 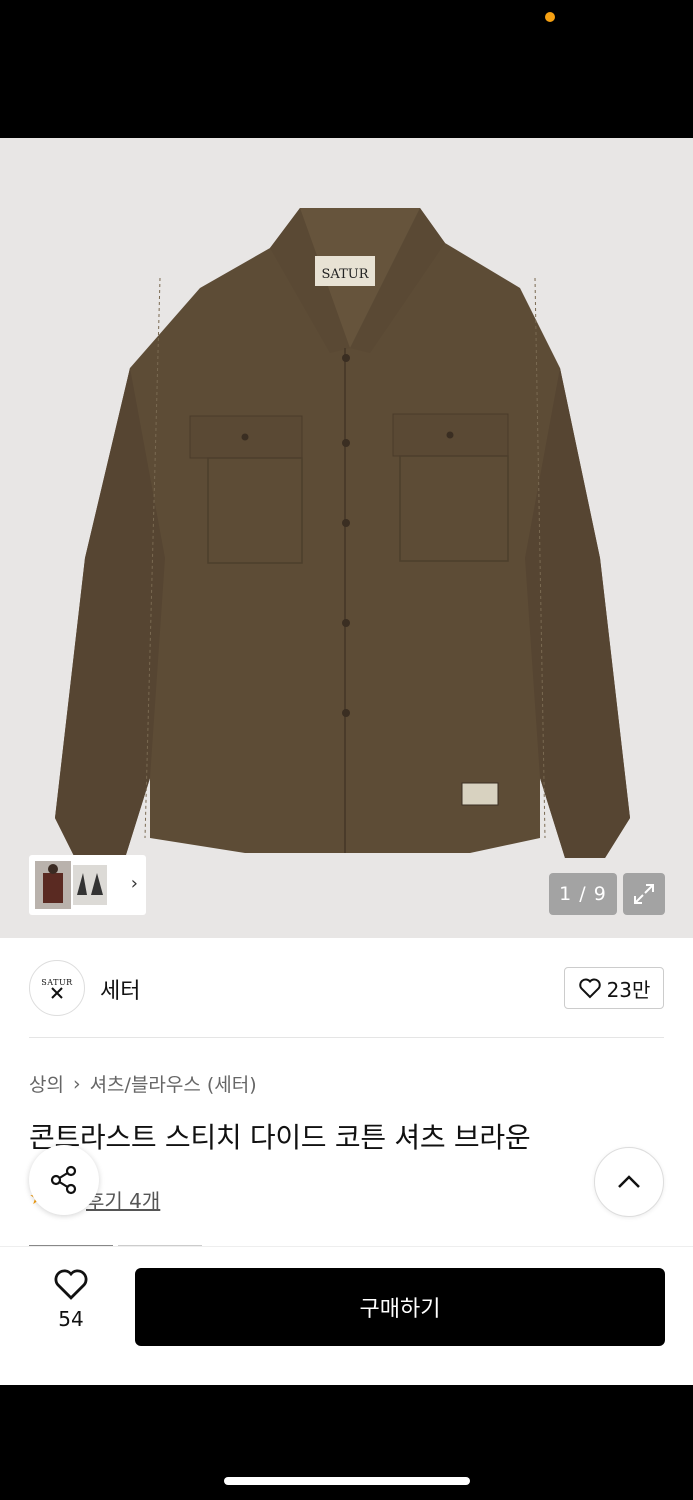 What do you see at coordinates (346, 69) in the screenshot?
I see `status-bar` at bounding box center [346, 69].